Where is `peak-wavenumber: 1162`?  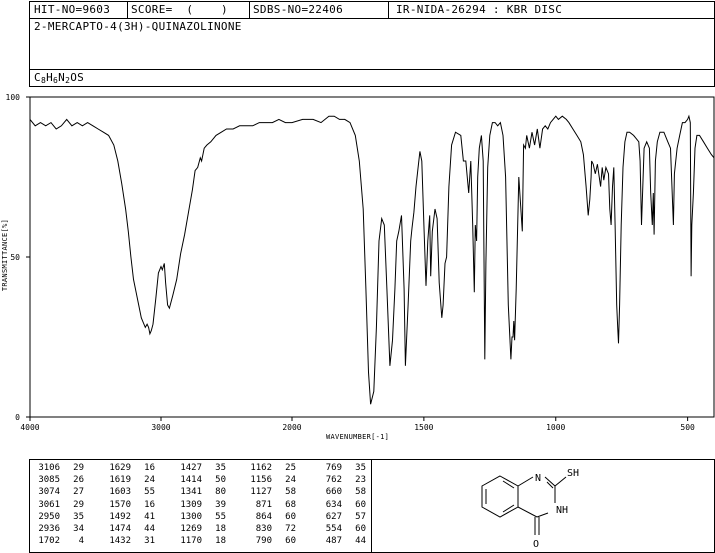 peak-wavenumber: 1162 is located at coordinates (261, 468).